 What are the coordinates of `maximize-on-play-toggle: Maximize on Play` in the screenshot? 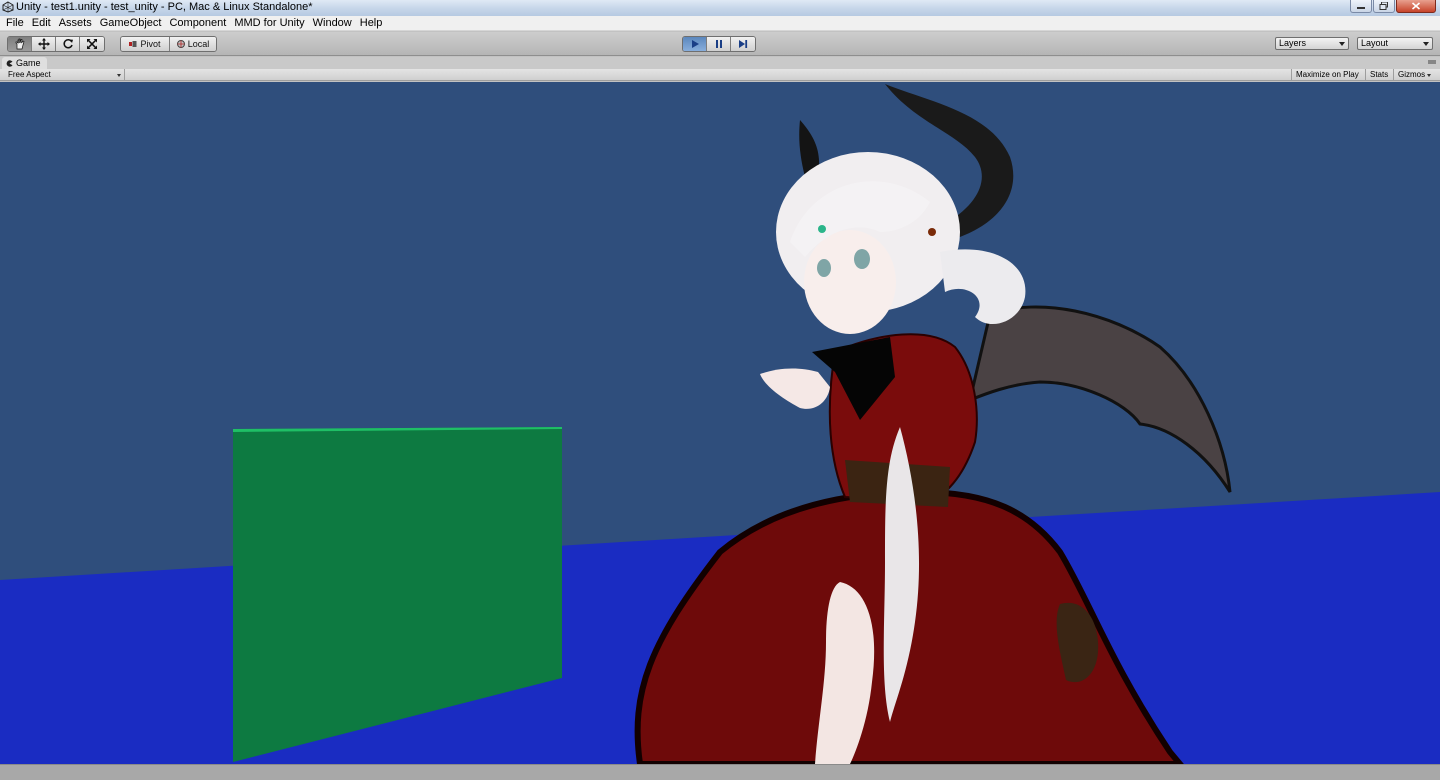 It's located at (1328, 75).